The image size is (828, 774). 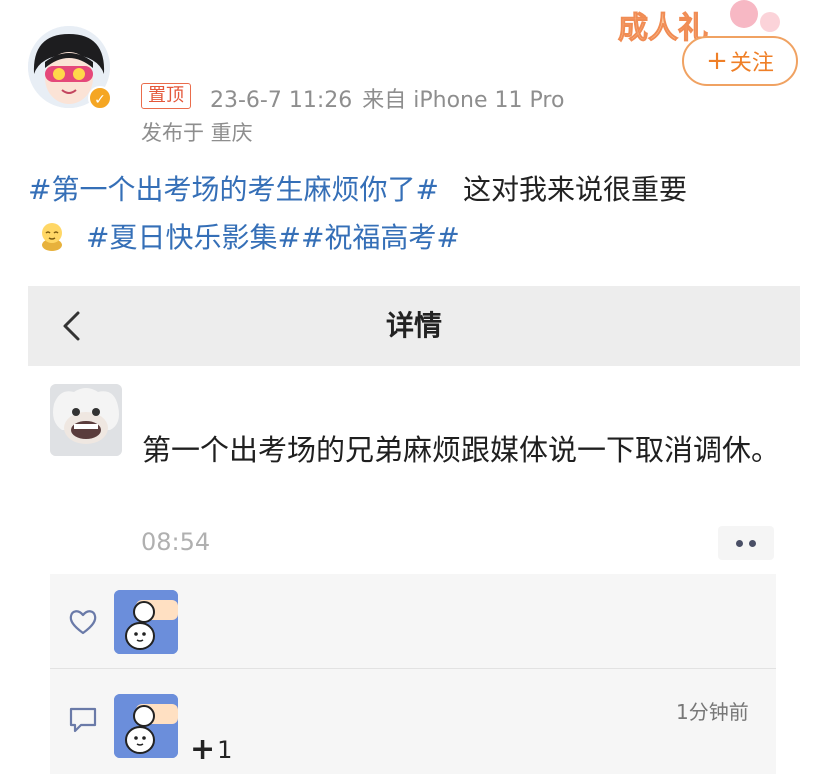 I want to click on likes-row, so click(x=413, y=621).